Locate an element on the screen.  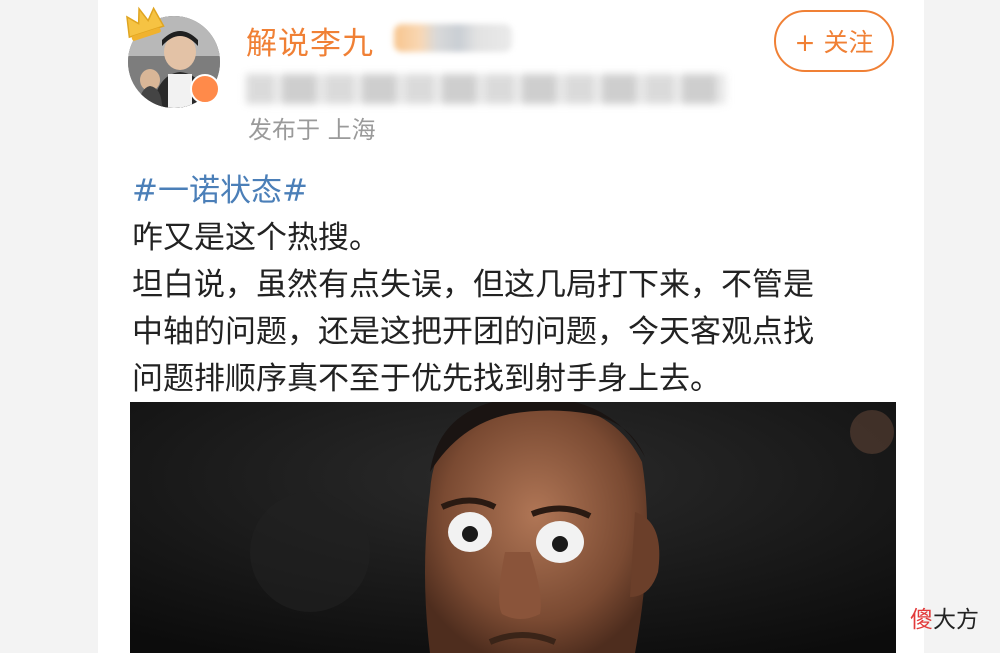
post-line: 坦白说，虽然有点失误，但这几局打下来，不管是 is located at coordinates (473, 285).